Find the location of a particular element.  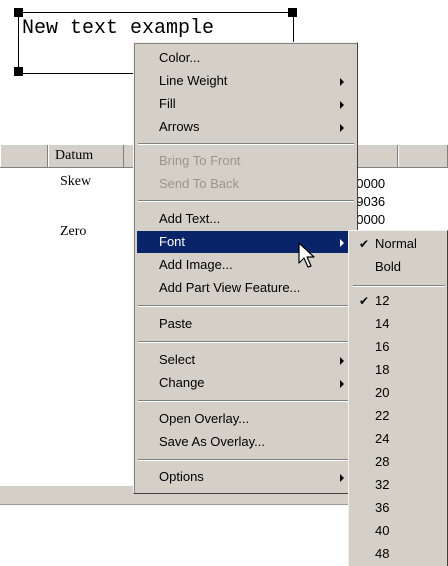

table-header-datum: Datum is located at coordinates (86, 156).